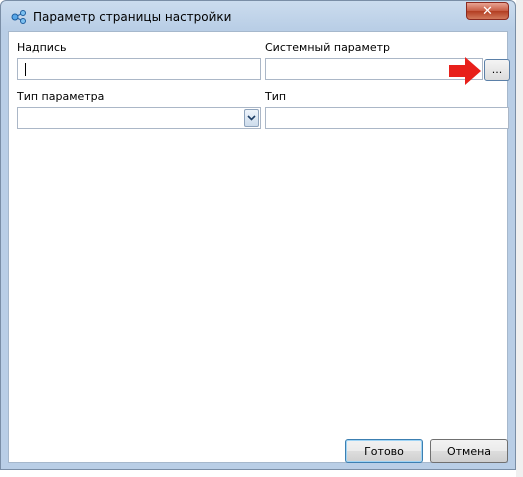  What do you see at coordinates (387, 118) in the screenshot?
I see `type-input` at bounding box center [387, 118].